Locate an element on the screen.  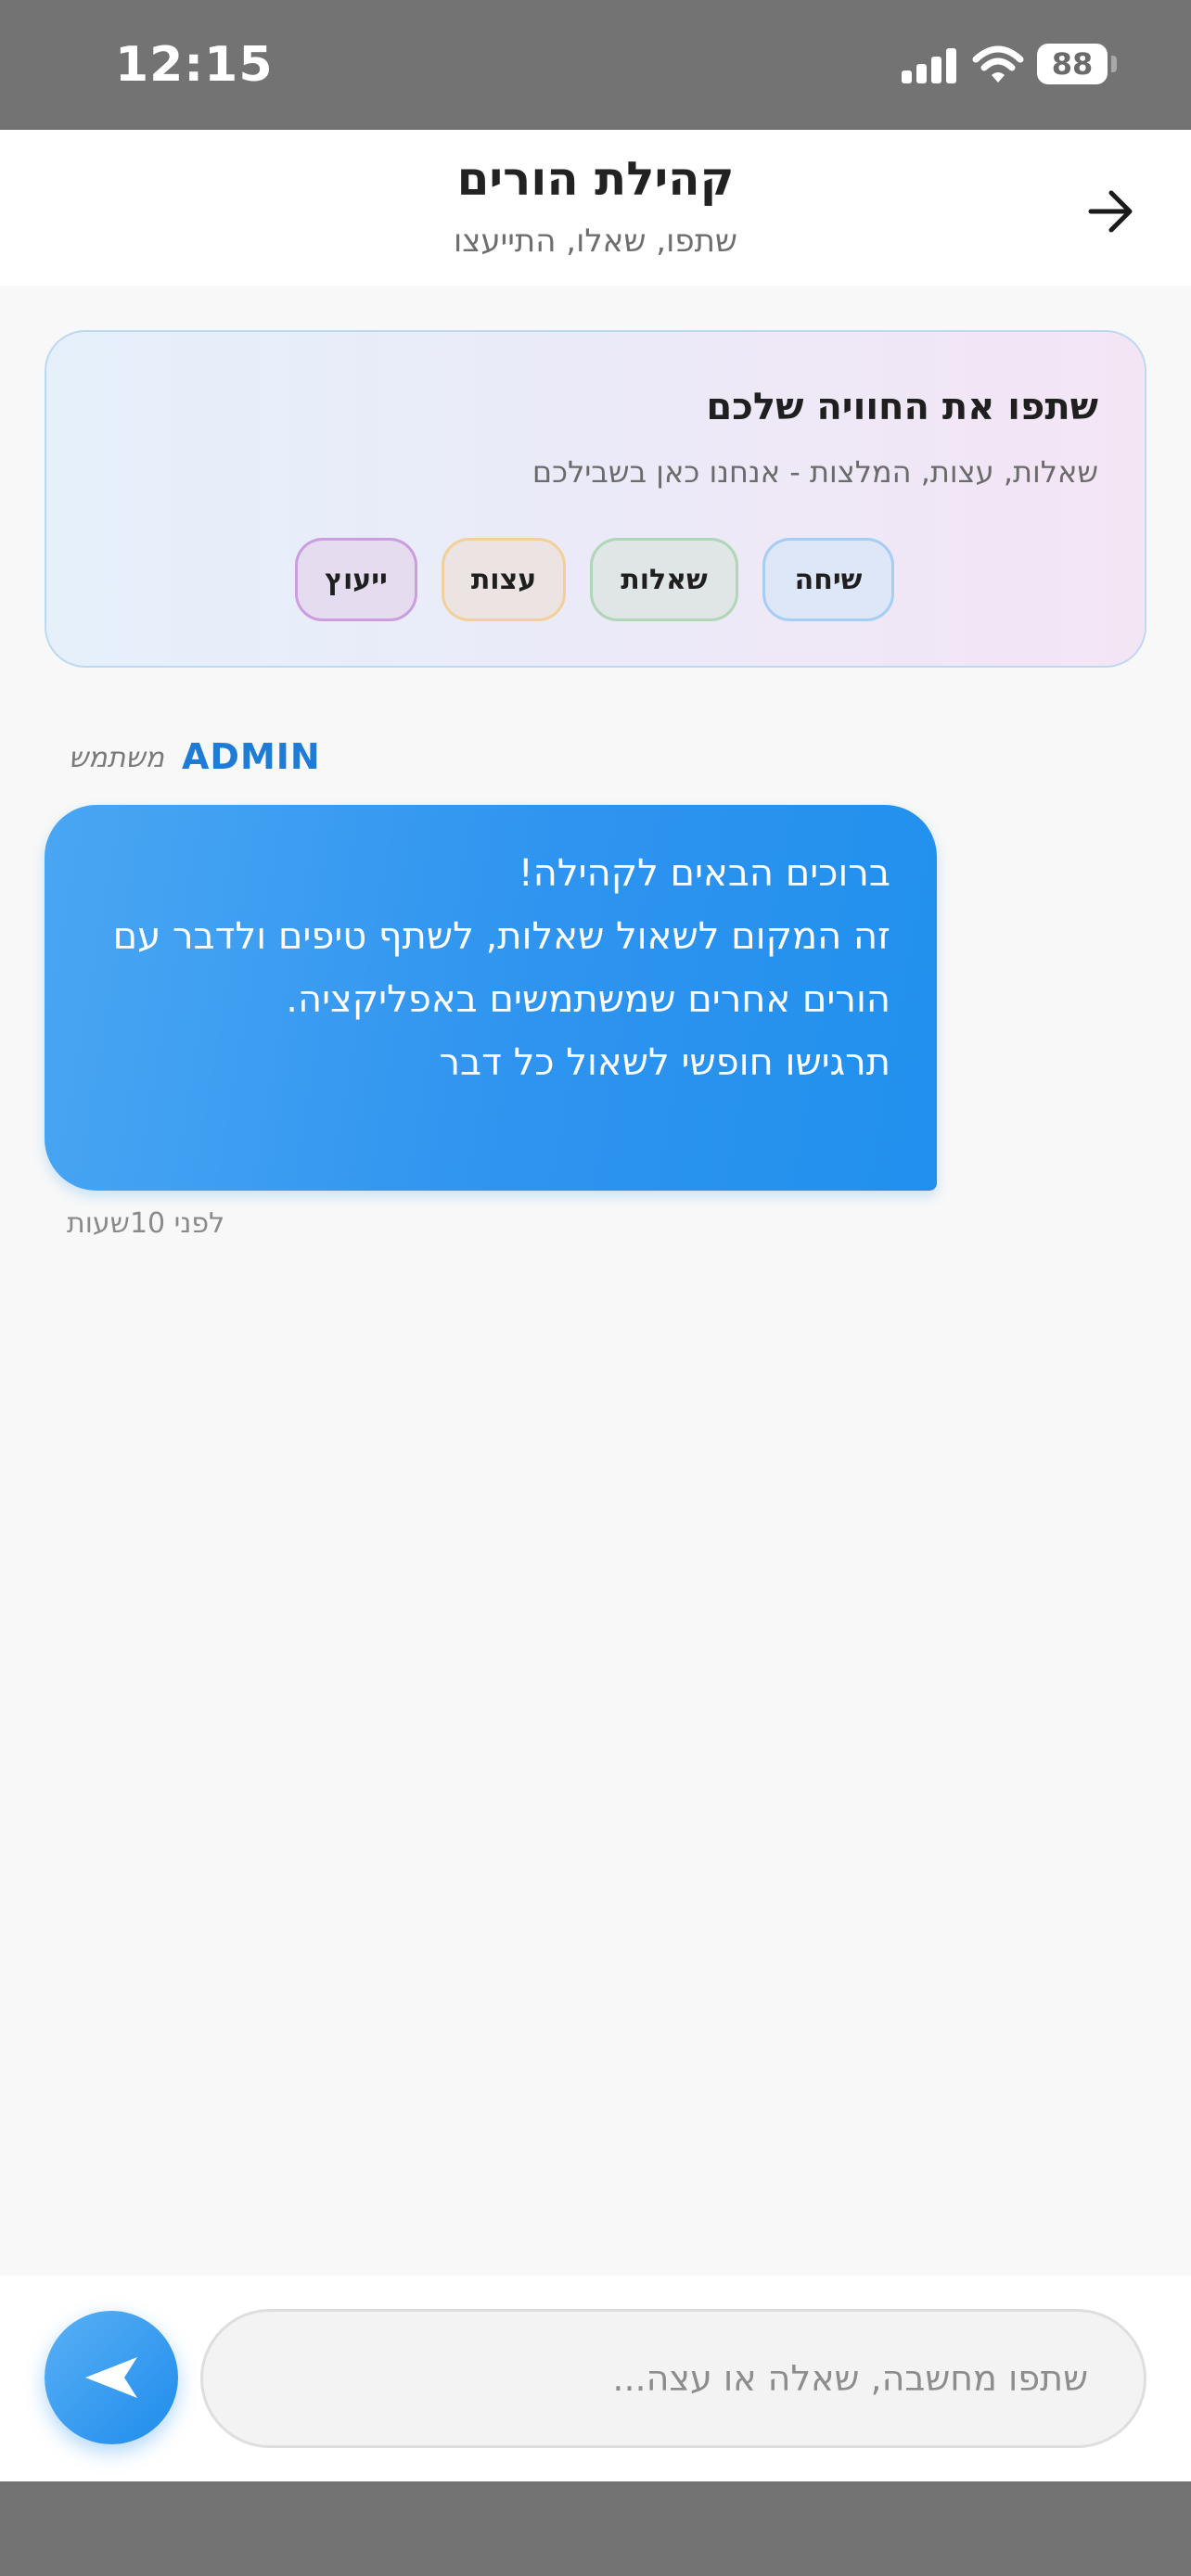
message-author-role: משתמש is located at coordinates (116, 758).